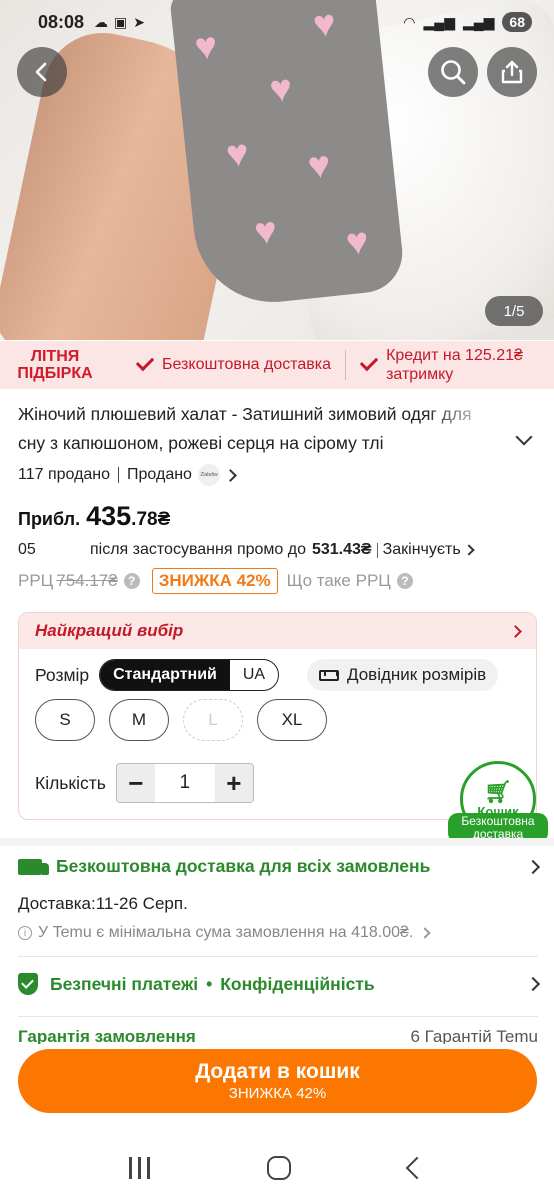  What do you see at coordinates (139, 21) in the screenshot?
I see `telegram-icon: ➤` at bounding box center [139, 21].